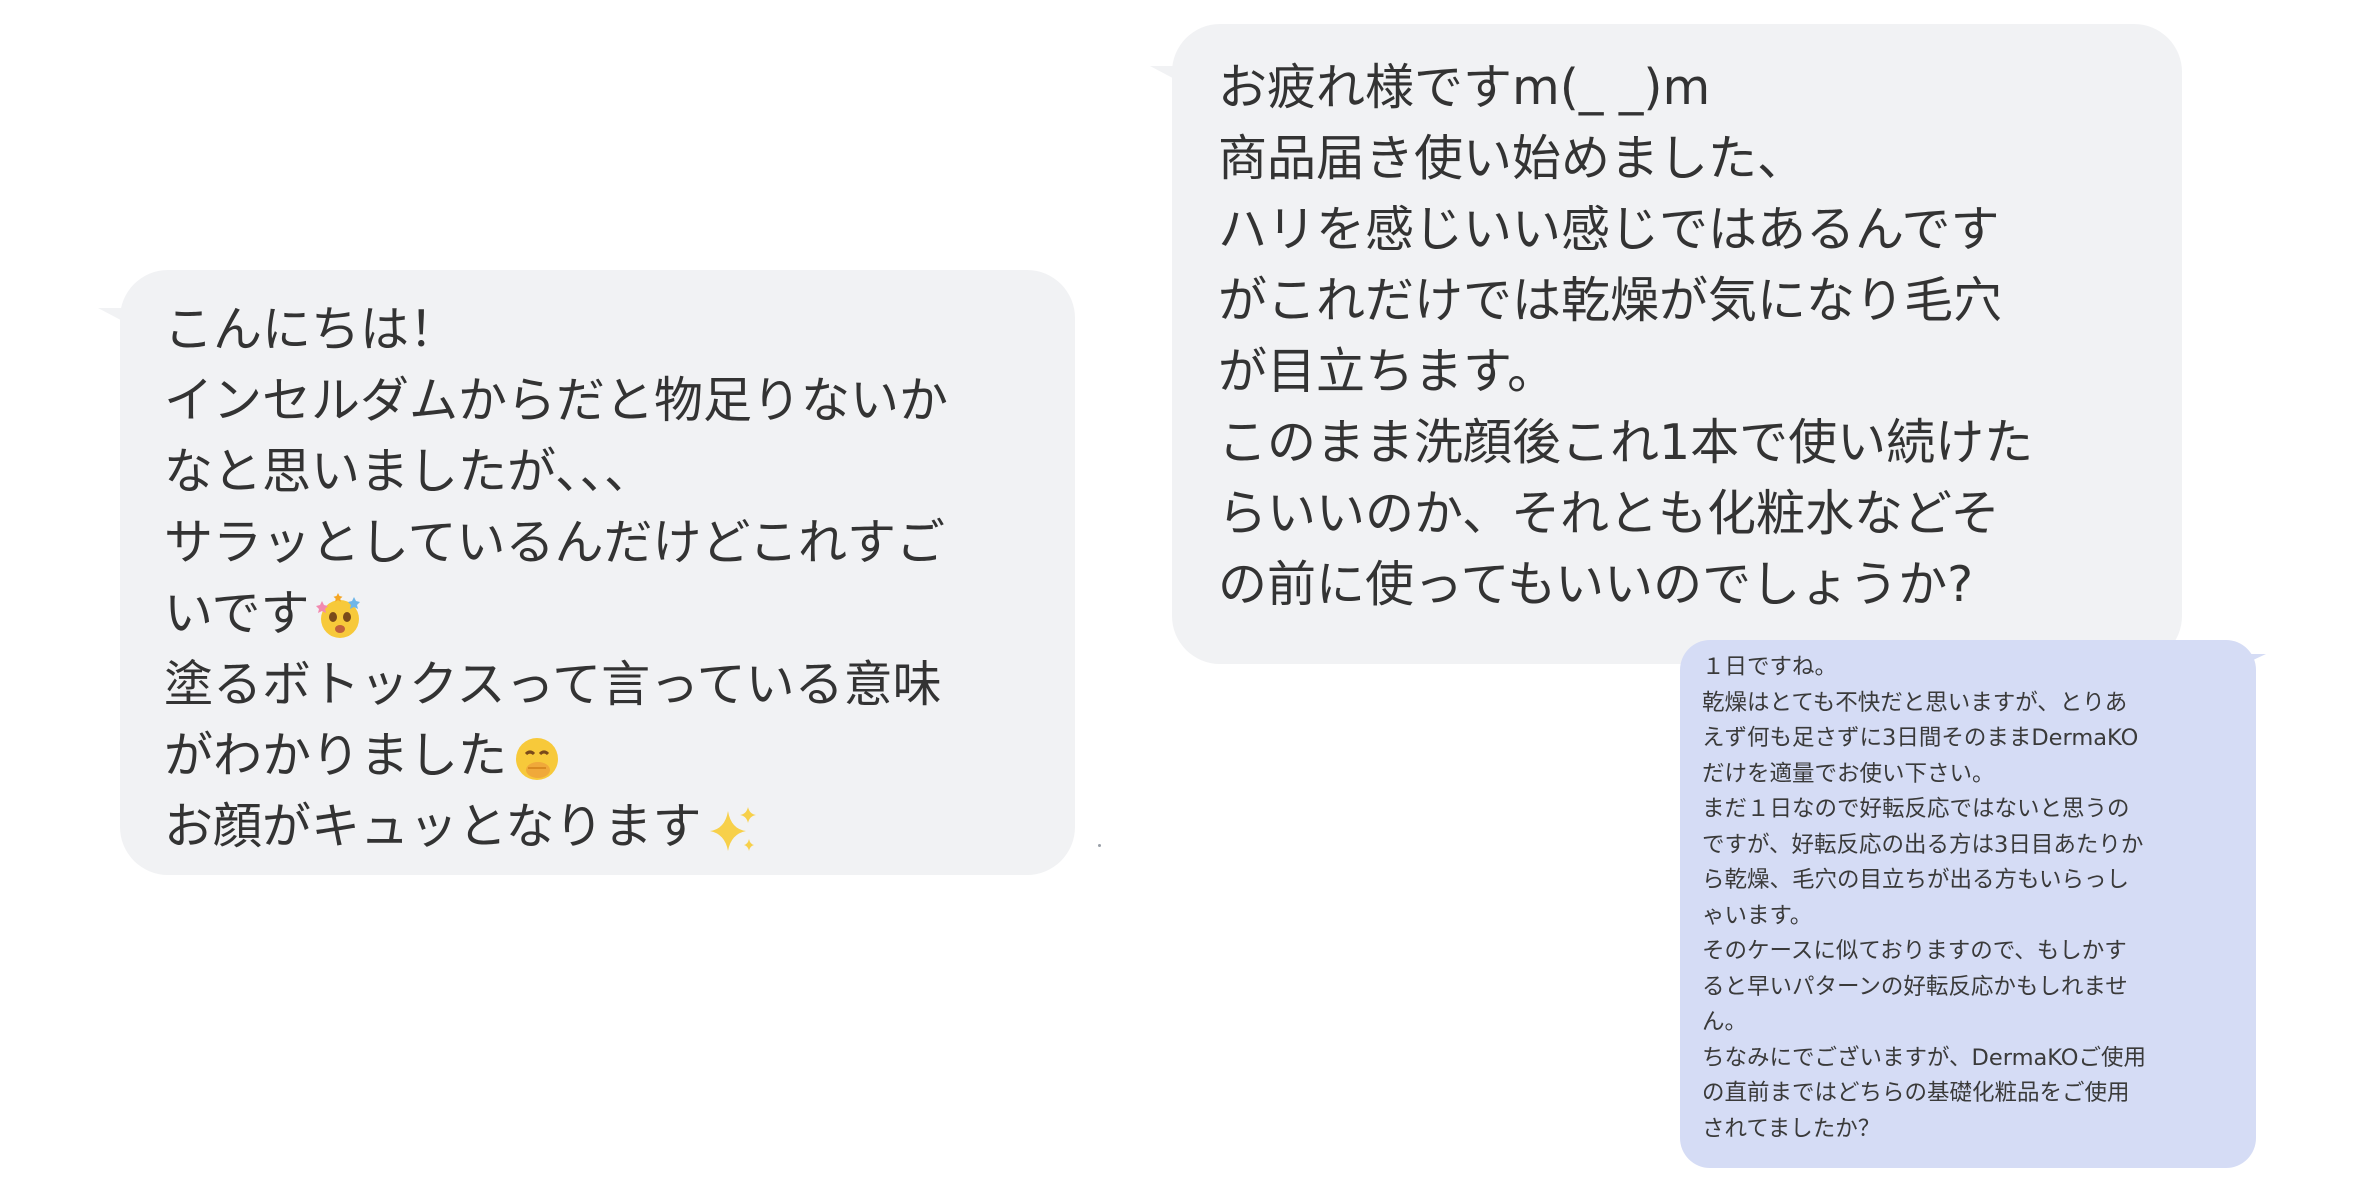  I want to click on message-text: お顔がキュッとなります, so click(433, 826).